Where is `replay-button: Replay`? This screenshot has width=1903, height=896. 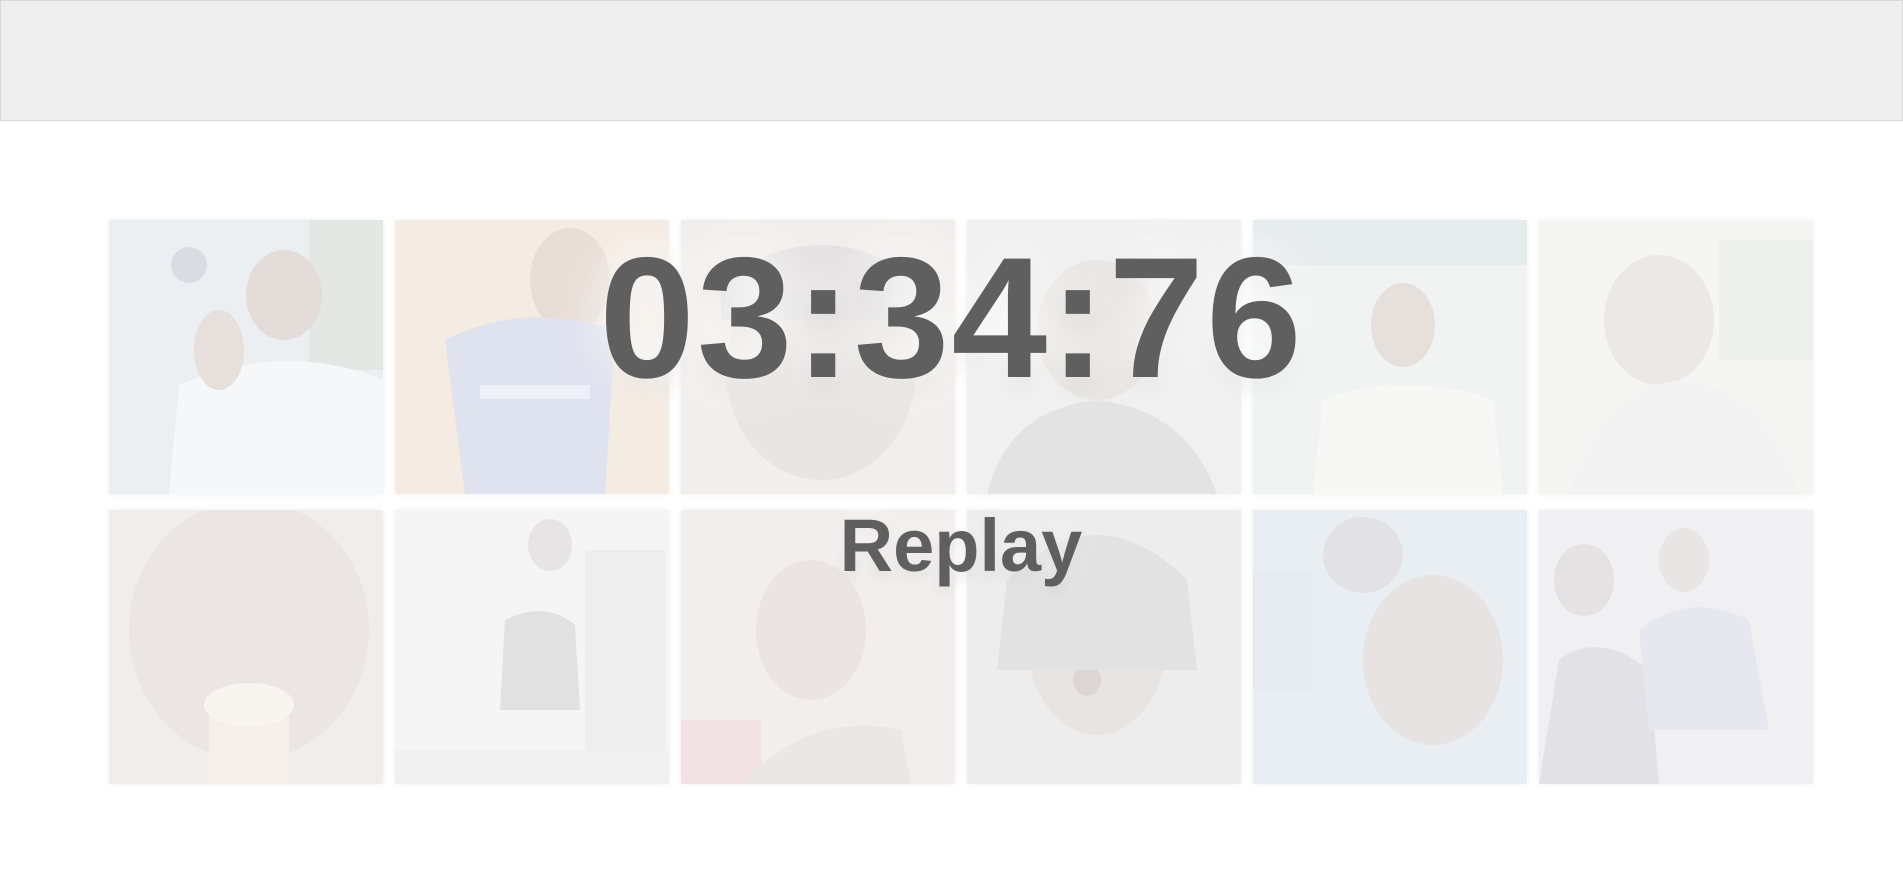
replay-button: Replay is located at coordinates (961, 546).